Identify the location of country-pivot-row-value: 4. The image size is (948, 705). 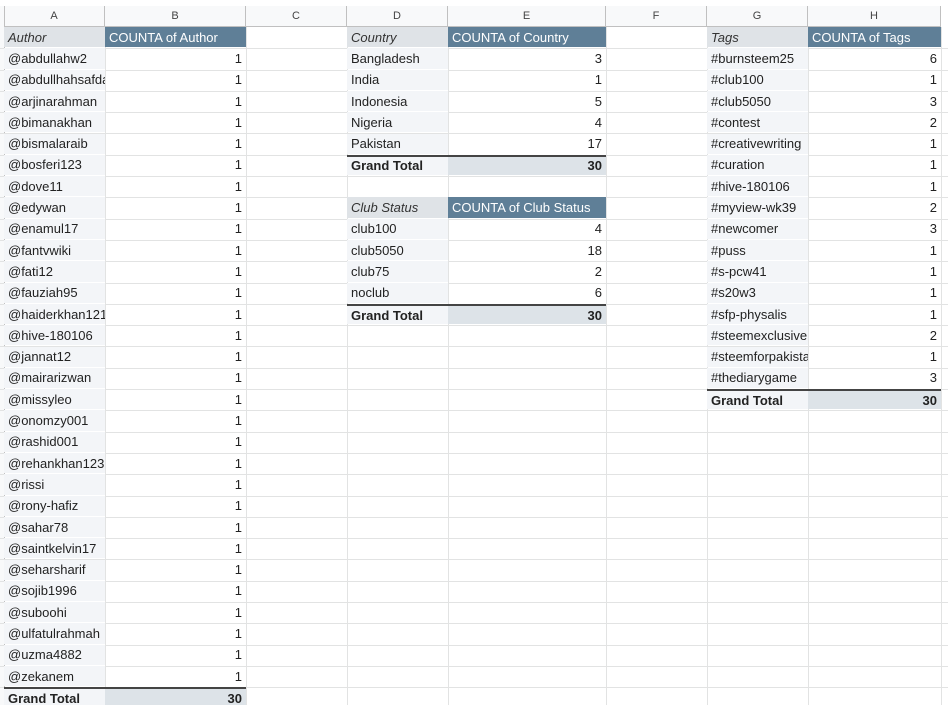
(527, 122).